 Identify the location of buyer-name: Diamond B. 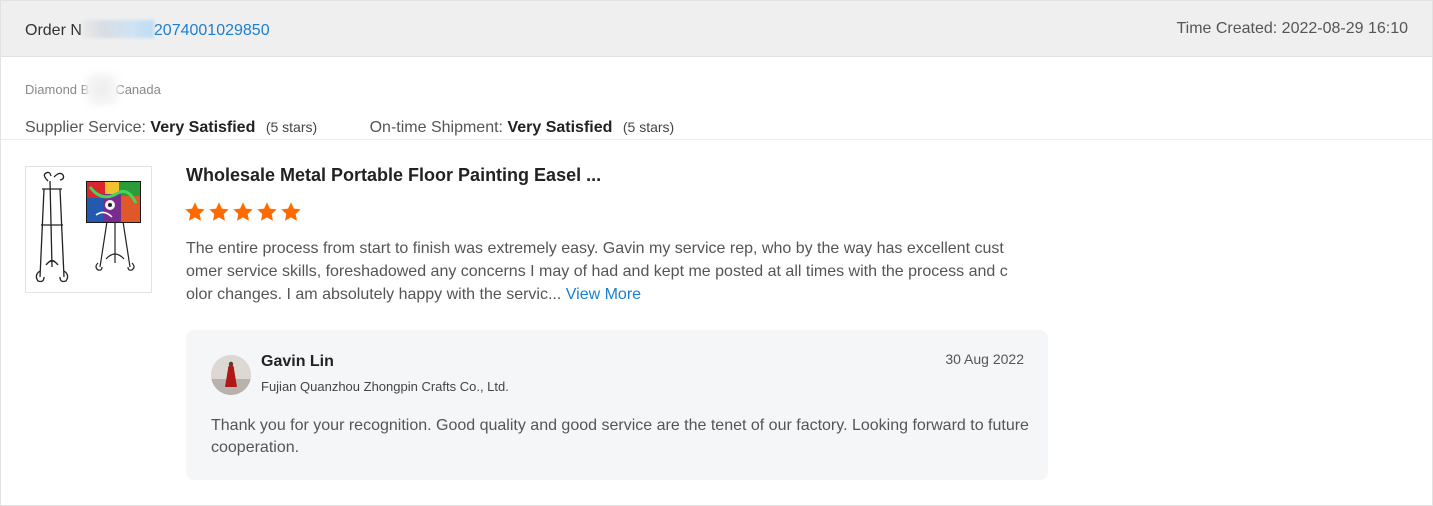
(57, 89).